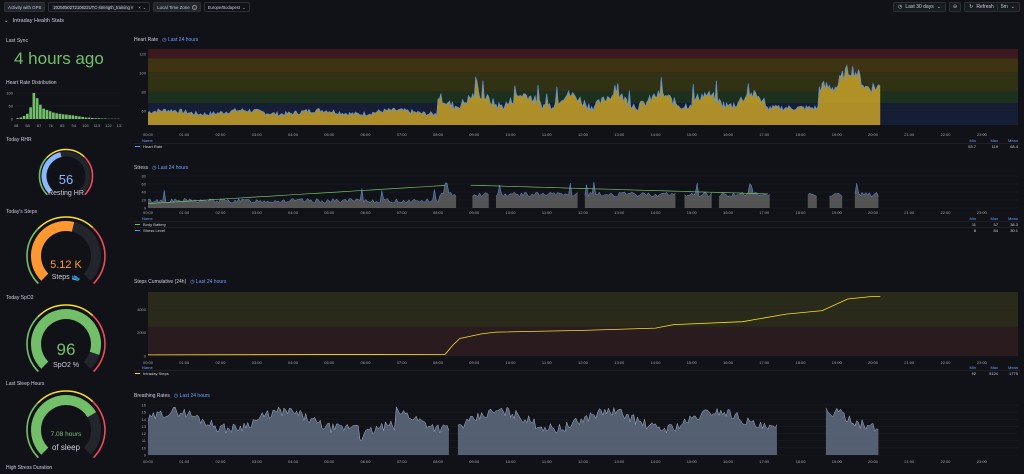 This screenshot has height=474, width=1024. I want to click on sleep-gauge: 7.08 hours of sleep, so click(66, 424).